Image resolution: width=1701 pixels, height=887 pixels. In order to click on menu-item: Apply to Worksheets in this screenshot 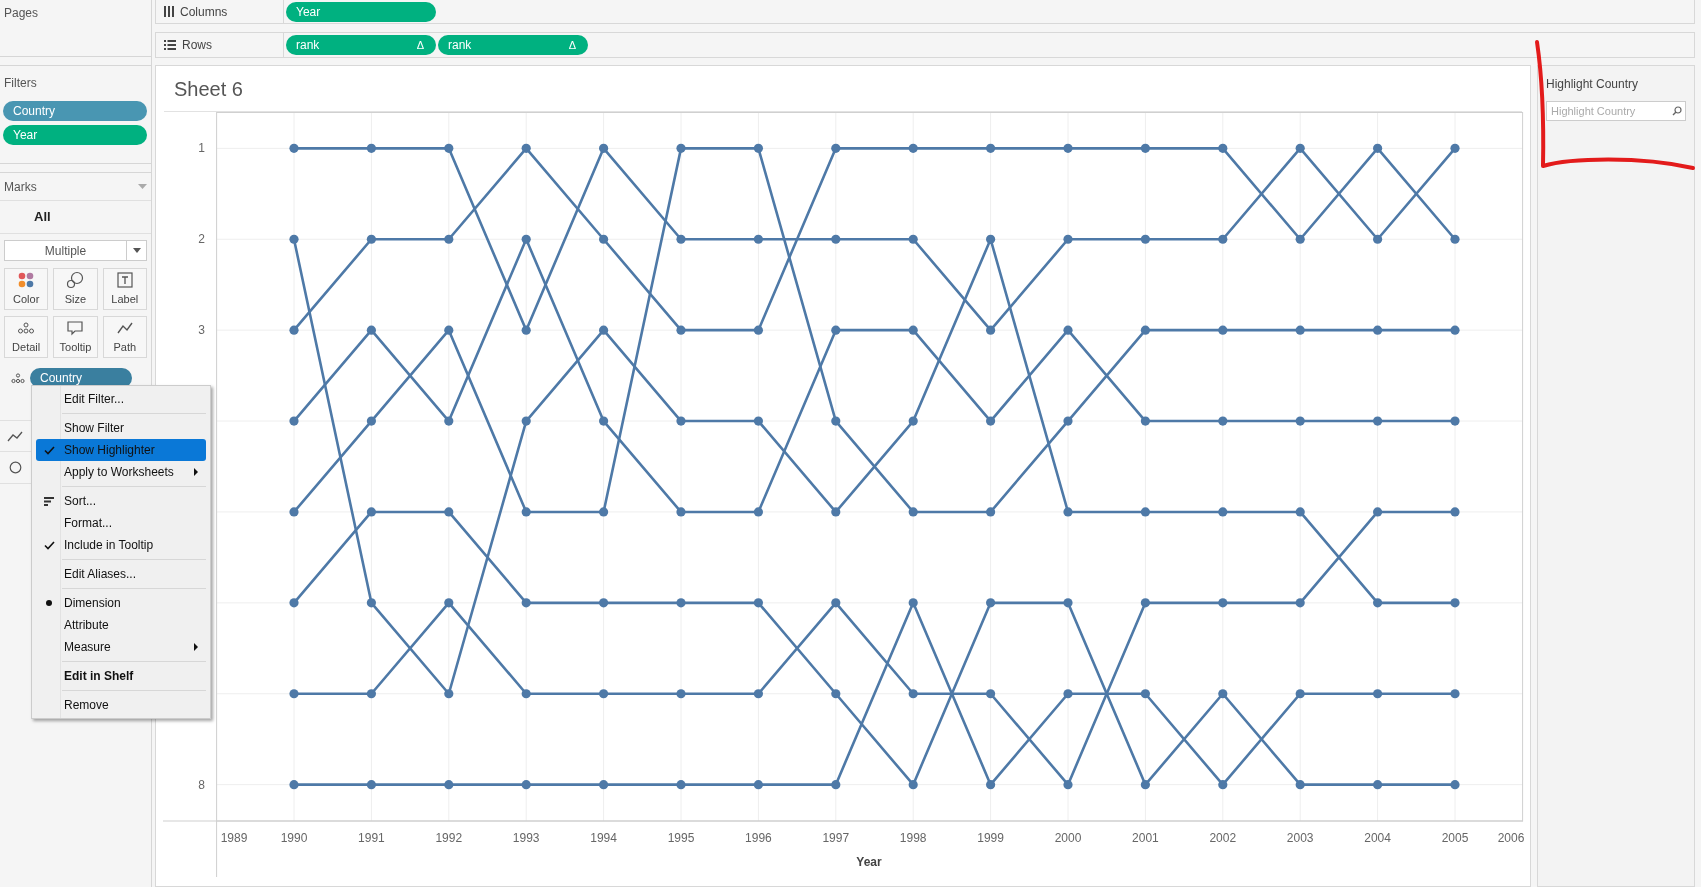, I will do `click(121, 472)`.